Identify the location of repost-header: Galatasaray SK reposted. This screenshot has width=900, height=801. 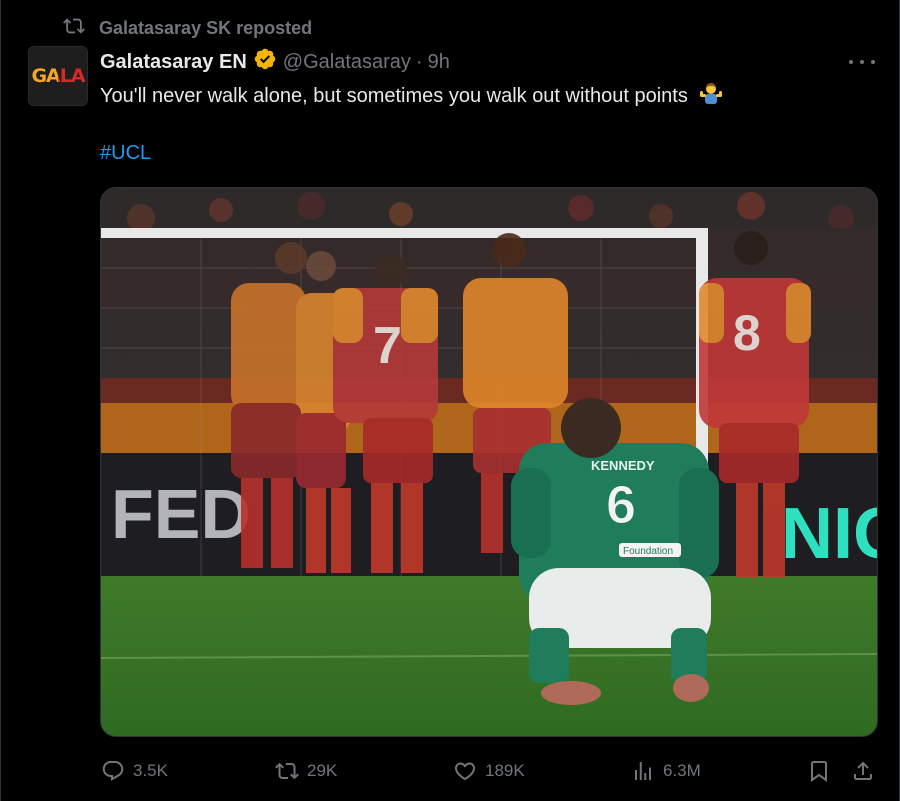
(187, 28).